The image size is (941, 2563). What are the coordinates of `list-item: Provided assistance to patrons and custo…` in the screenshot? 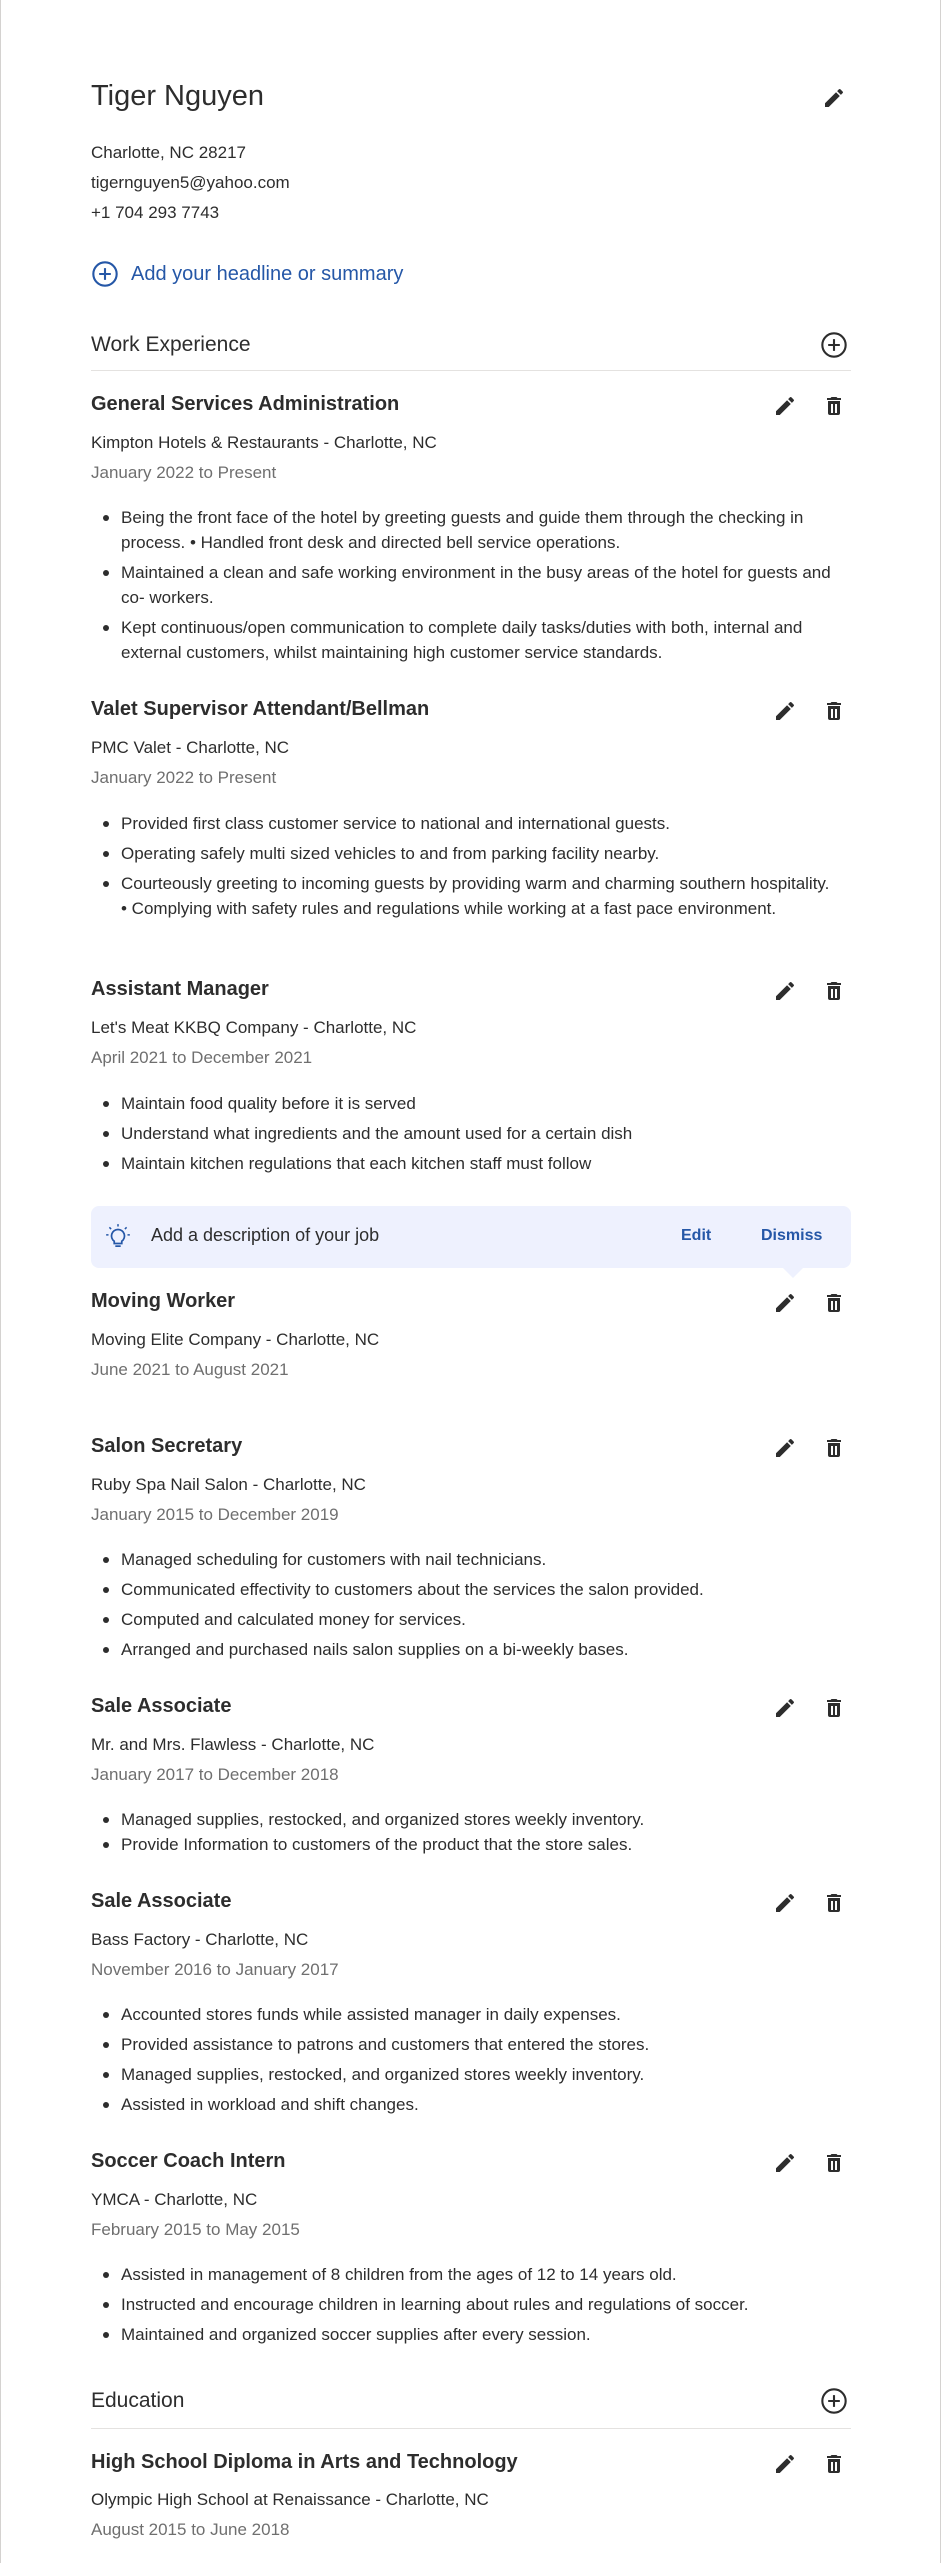 It's located at (461, 2044).